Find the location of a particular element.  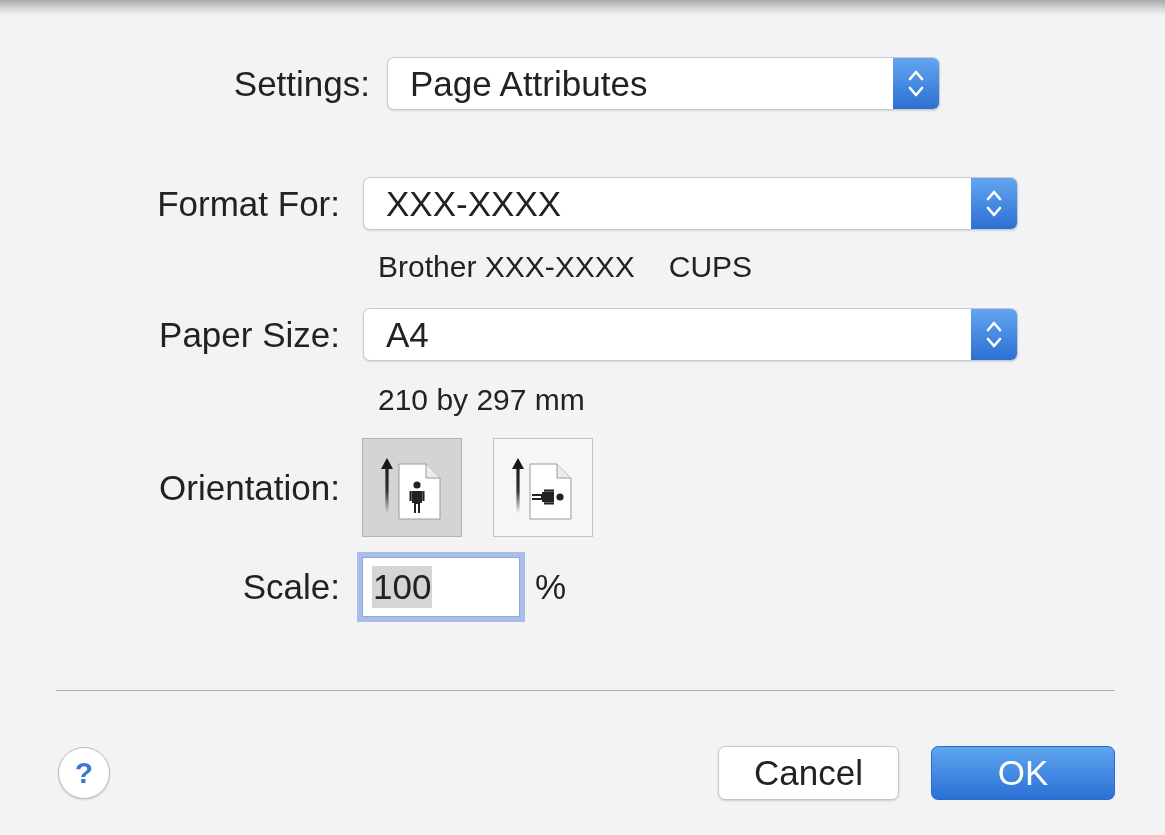

paper-size-popup: A4 is located at coordinates (690, 334).